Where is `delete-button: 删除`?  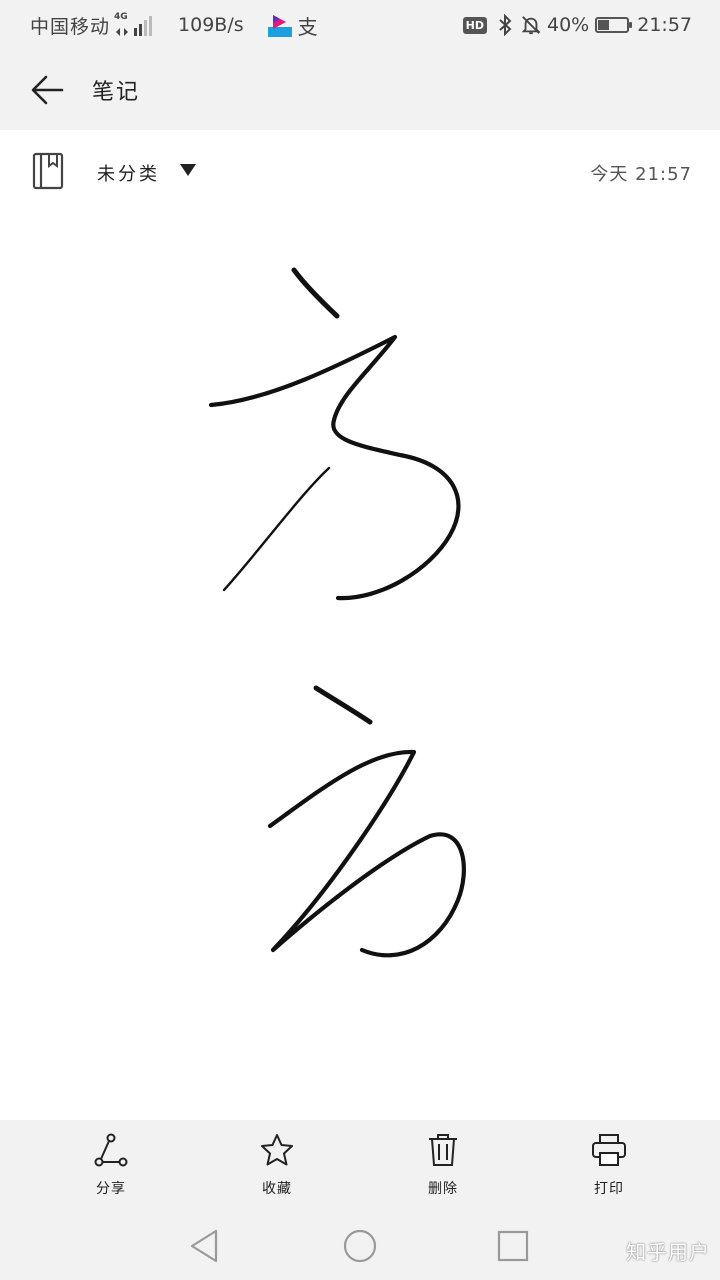 delete-button: 删除 is located at coordinates (443, 1168).